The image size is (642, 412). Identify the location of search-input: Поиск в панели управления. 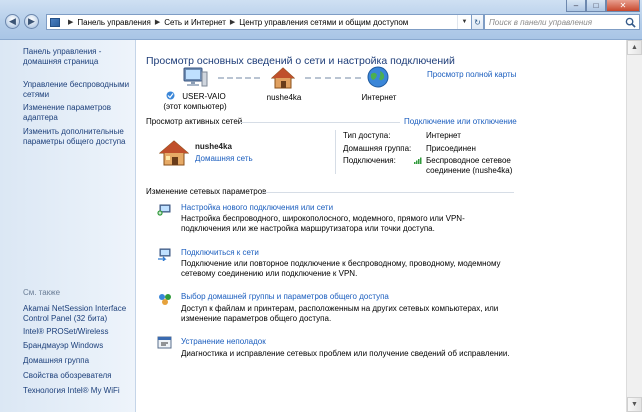
(562, 22).